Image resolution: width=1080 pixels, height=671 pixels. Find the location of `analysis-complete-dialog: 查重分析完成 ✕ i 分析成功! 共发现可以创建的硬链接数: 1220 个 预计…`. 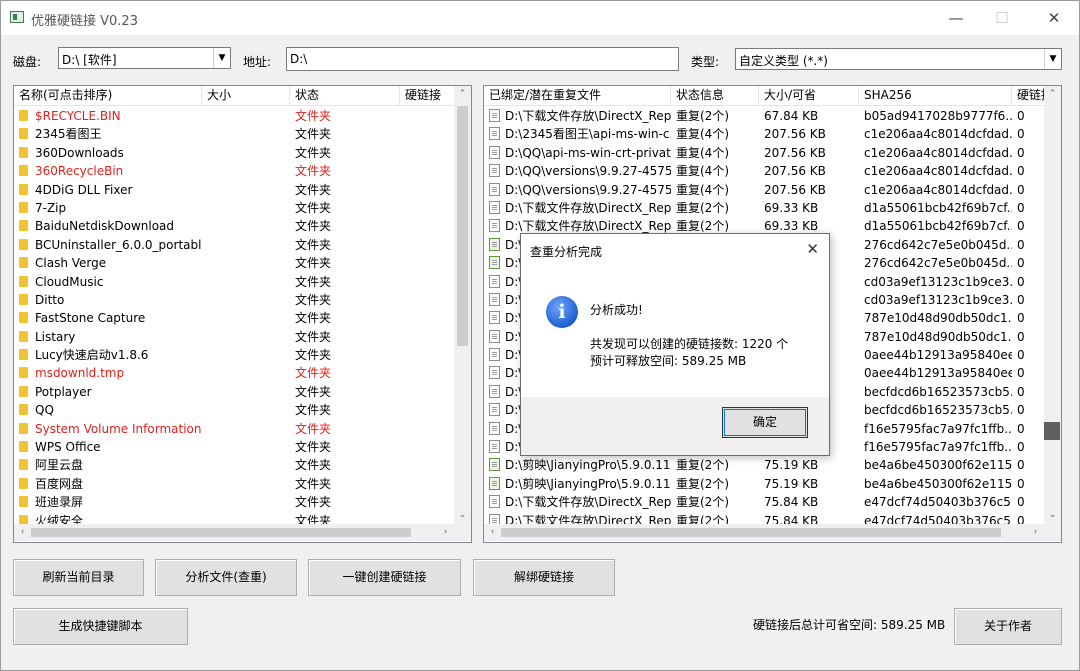

analysis-complete-dialog: 查重分析完成 ✕ i 分析成功! 共发现可以创建的硬链接数: 1220 个 预计… is located at coordinates (675, 344).